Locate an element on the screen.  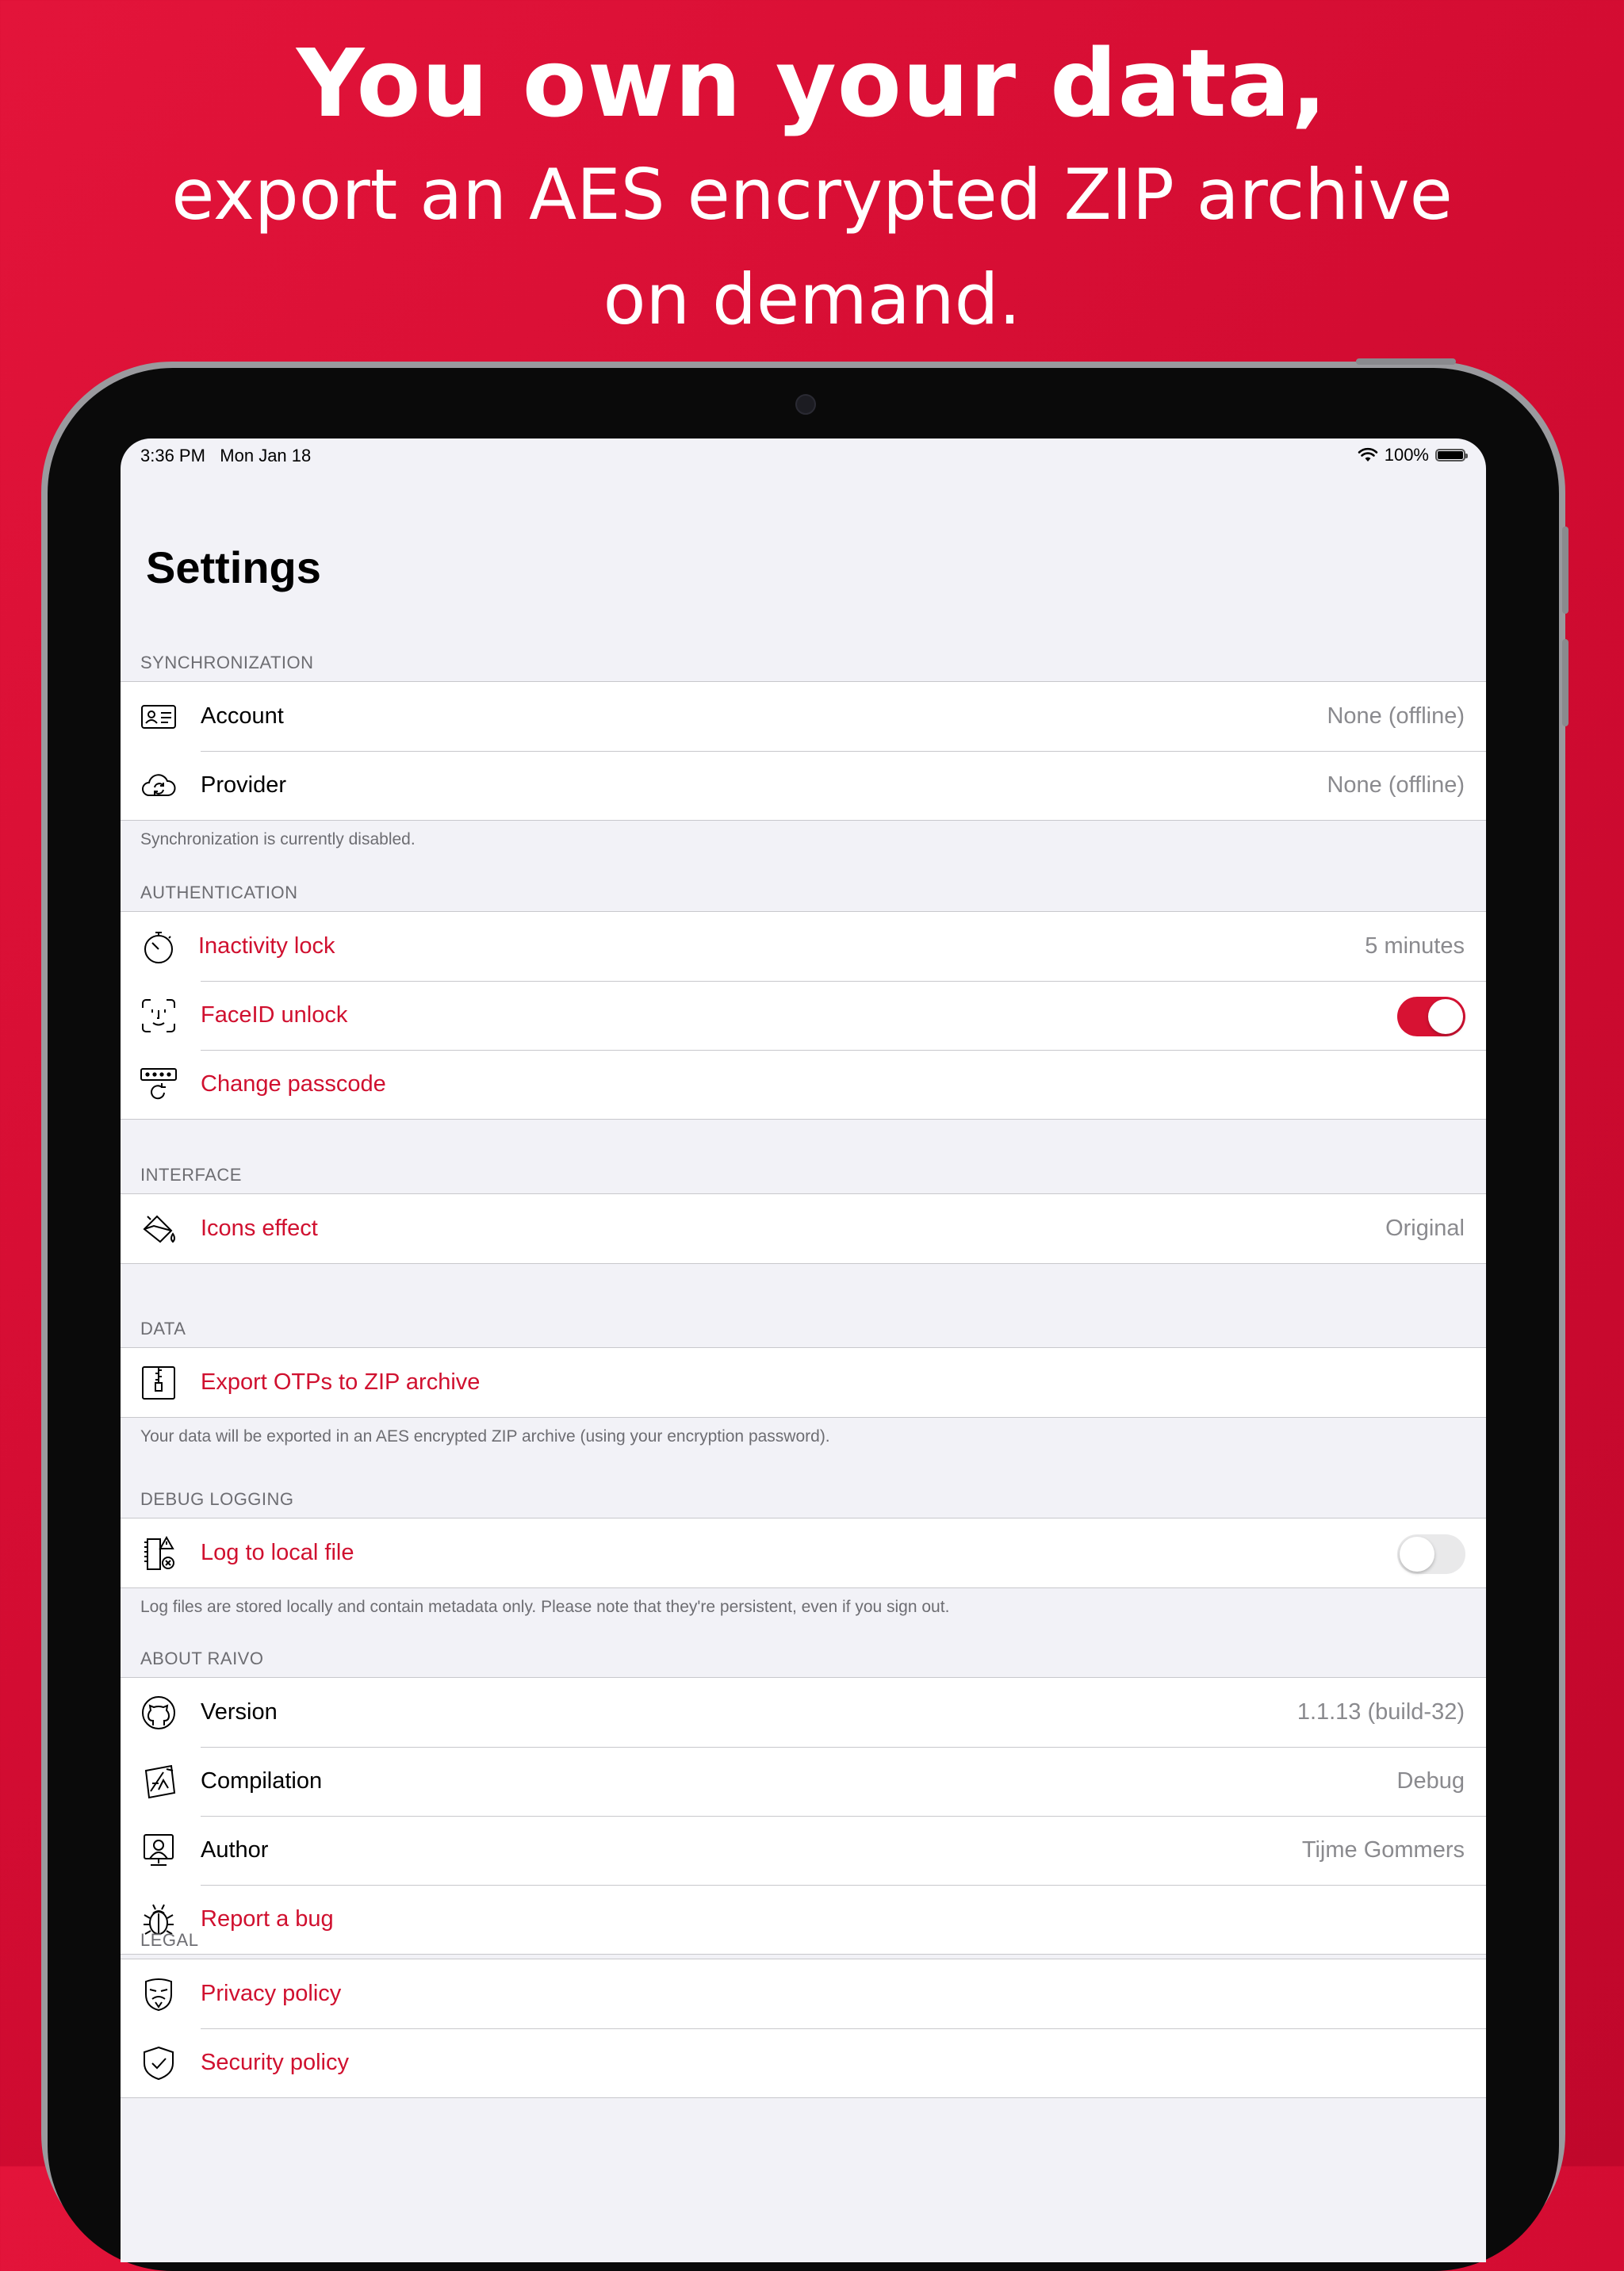
section-header-legal: LEGAL is located at coordinates (169, 1940).